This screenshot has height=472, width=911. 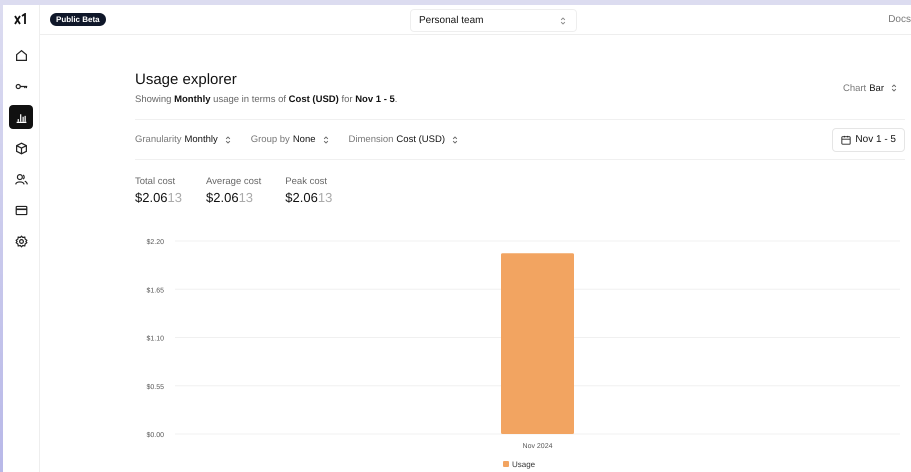 What do you see at coordinates (183, 139) in the screenshot?
I see `filter-select: Granularity Monthly` at bounding box center [183, 139].